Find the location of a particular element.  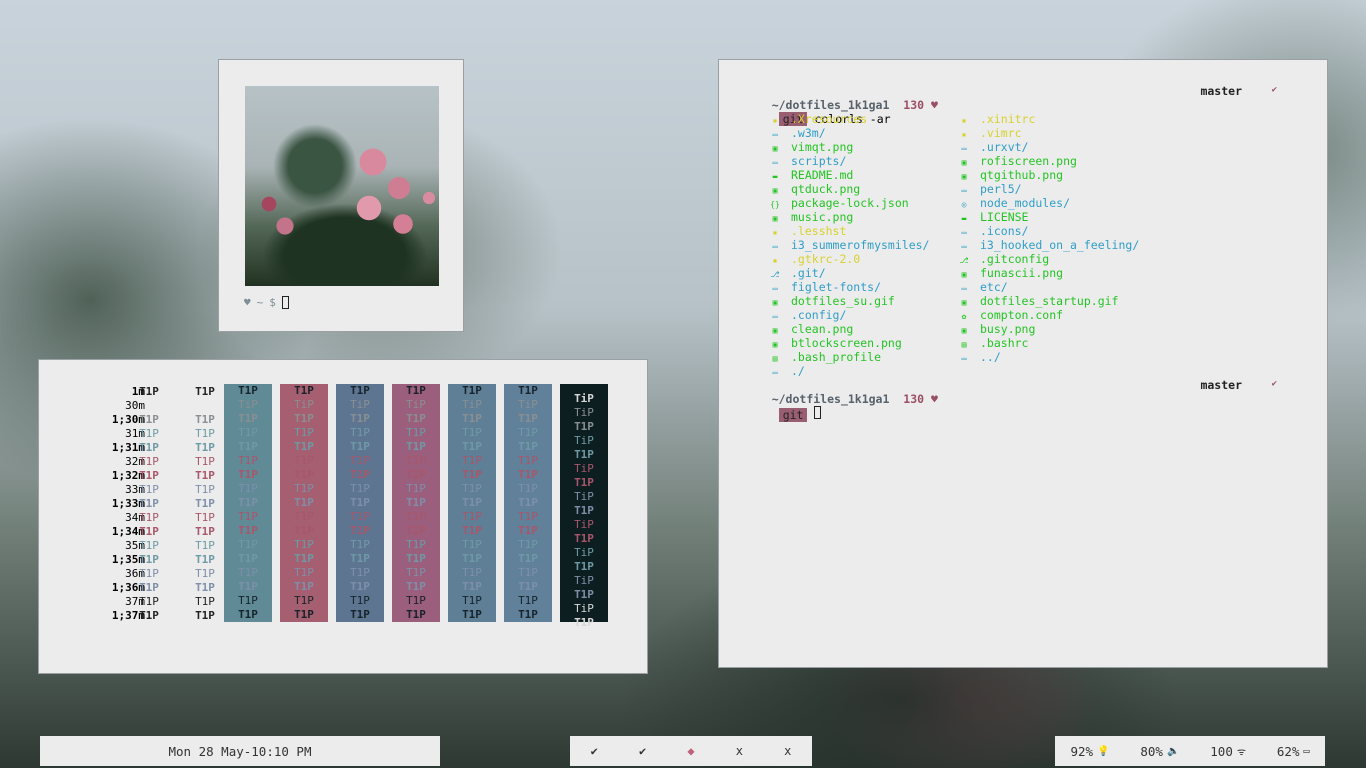

file-name: qtgithub.png is located at coordinates (1022, 175).